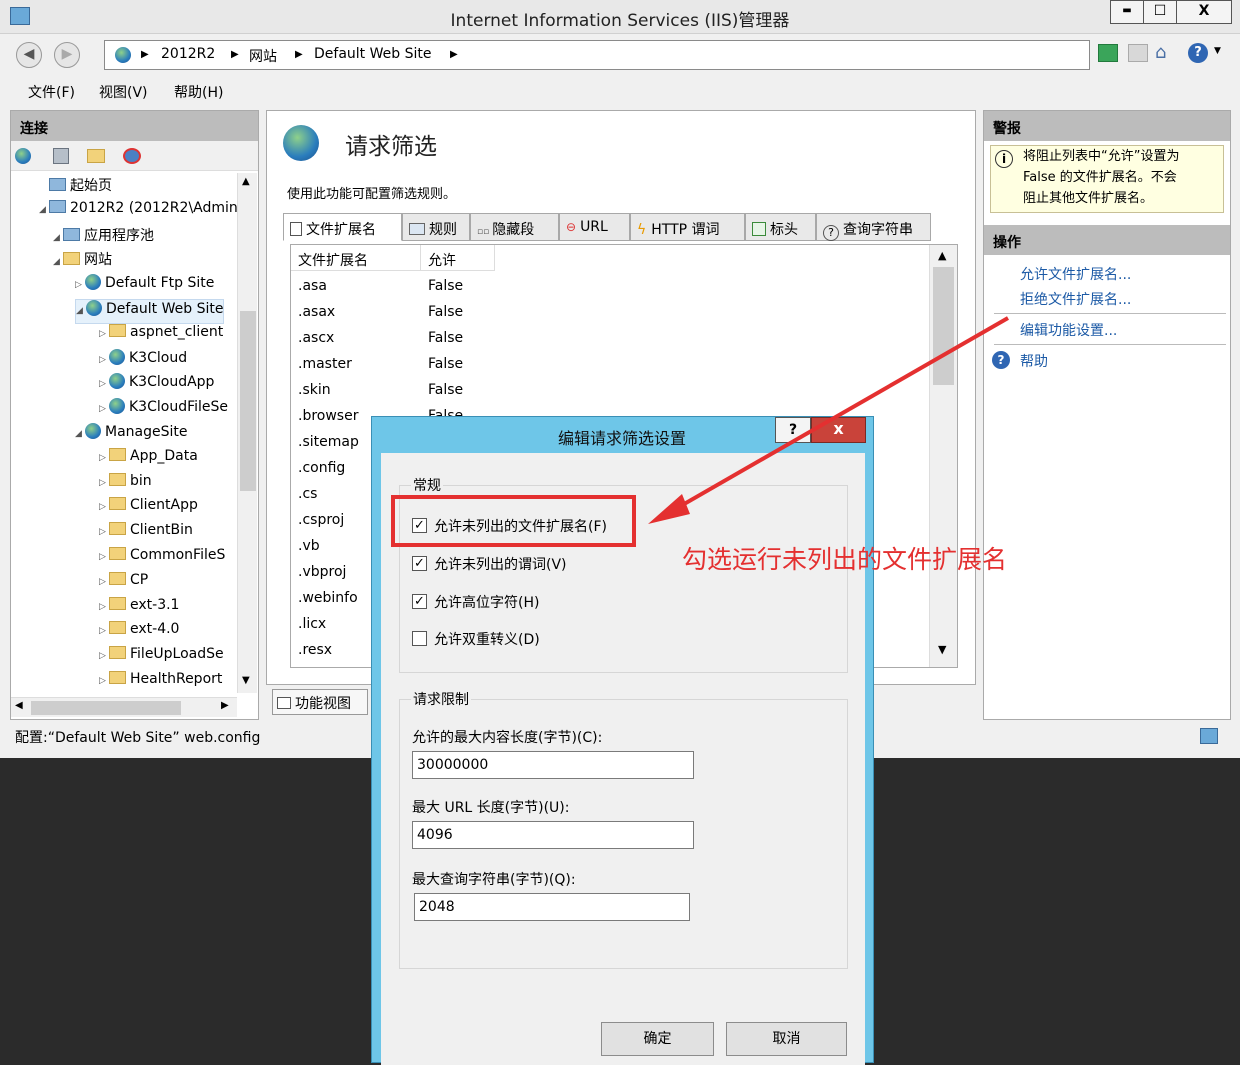  I want to click on arrow-shaft, so click(836, 416).